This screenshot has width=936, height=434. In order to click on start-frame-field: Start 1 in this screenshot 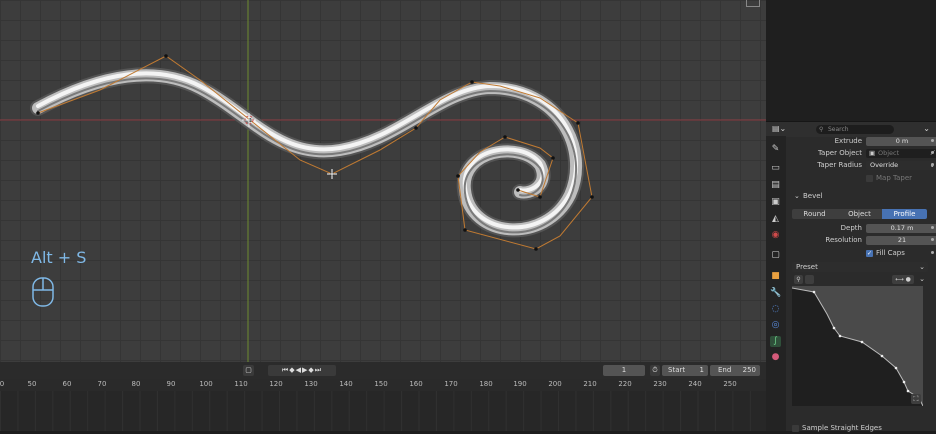, I will do `click(685, 370)`.